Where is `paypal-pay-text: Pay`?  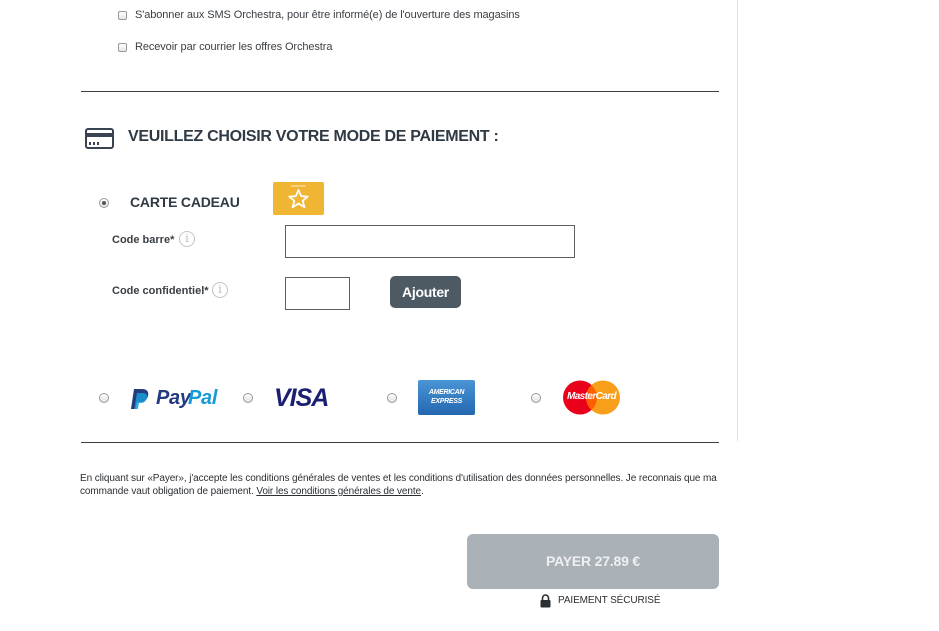
paypal-pay-text: Pay is located at coordinates (173, 398).